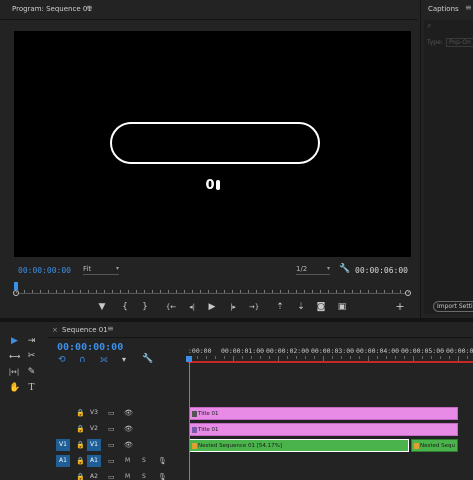 The width and height of the screenshot is (473, 480). Describe the element at coordinates (429, 26) in the screenshot. I see `search-icon: ⌕` at that location.